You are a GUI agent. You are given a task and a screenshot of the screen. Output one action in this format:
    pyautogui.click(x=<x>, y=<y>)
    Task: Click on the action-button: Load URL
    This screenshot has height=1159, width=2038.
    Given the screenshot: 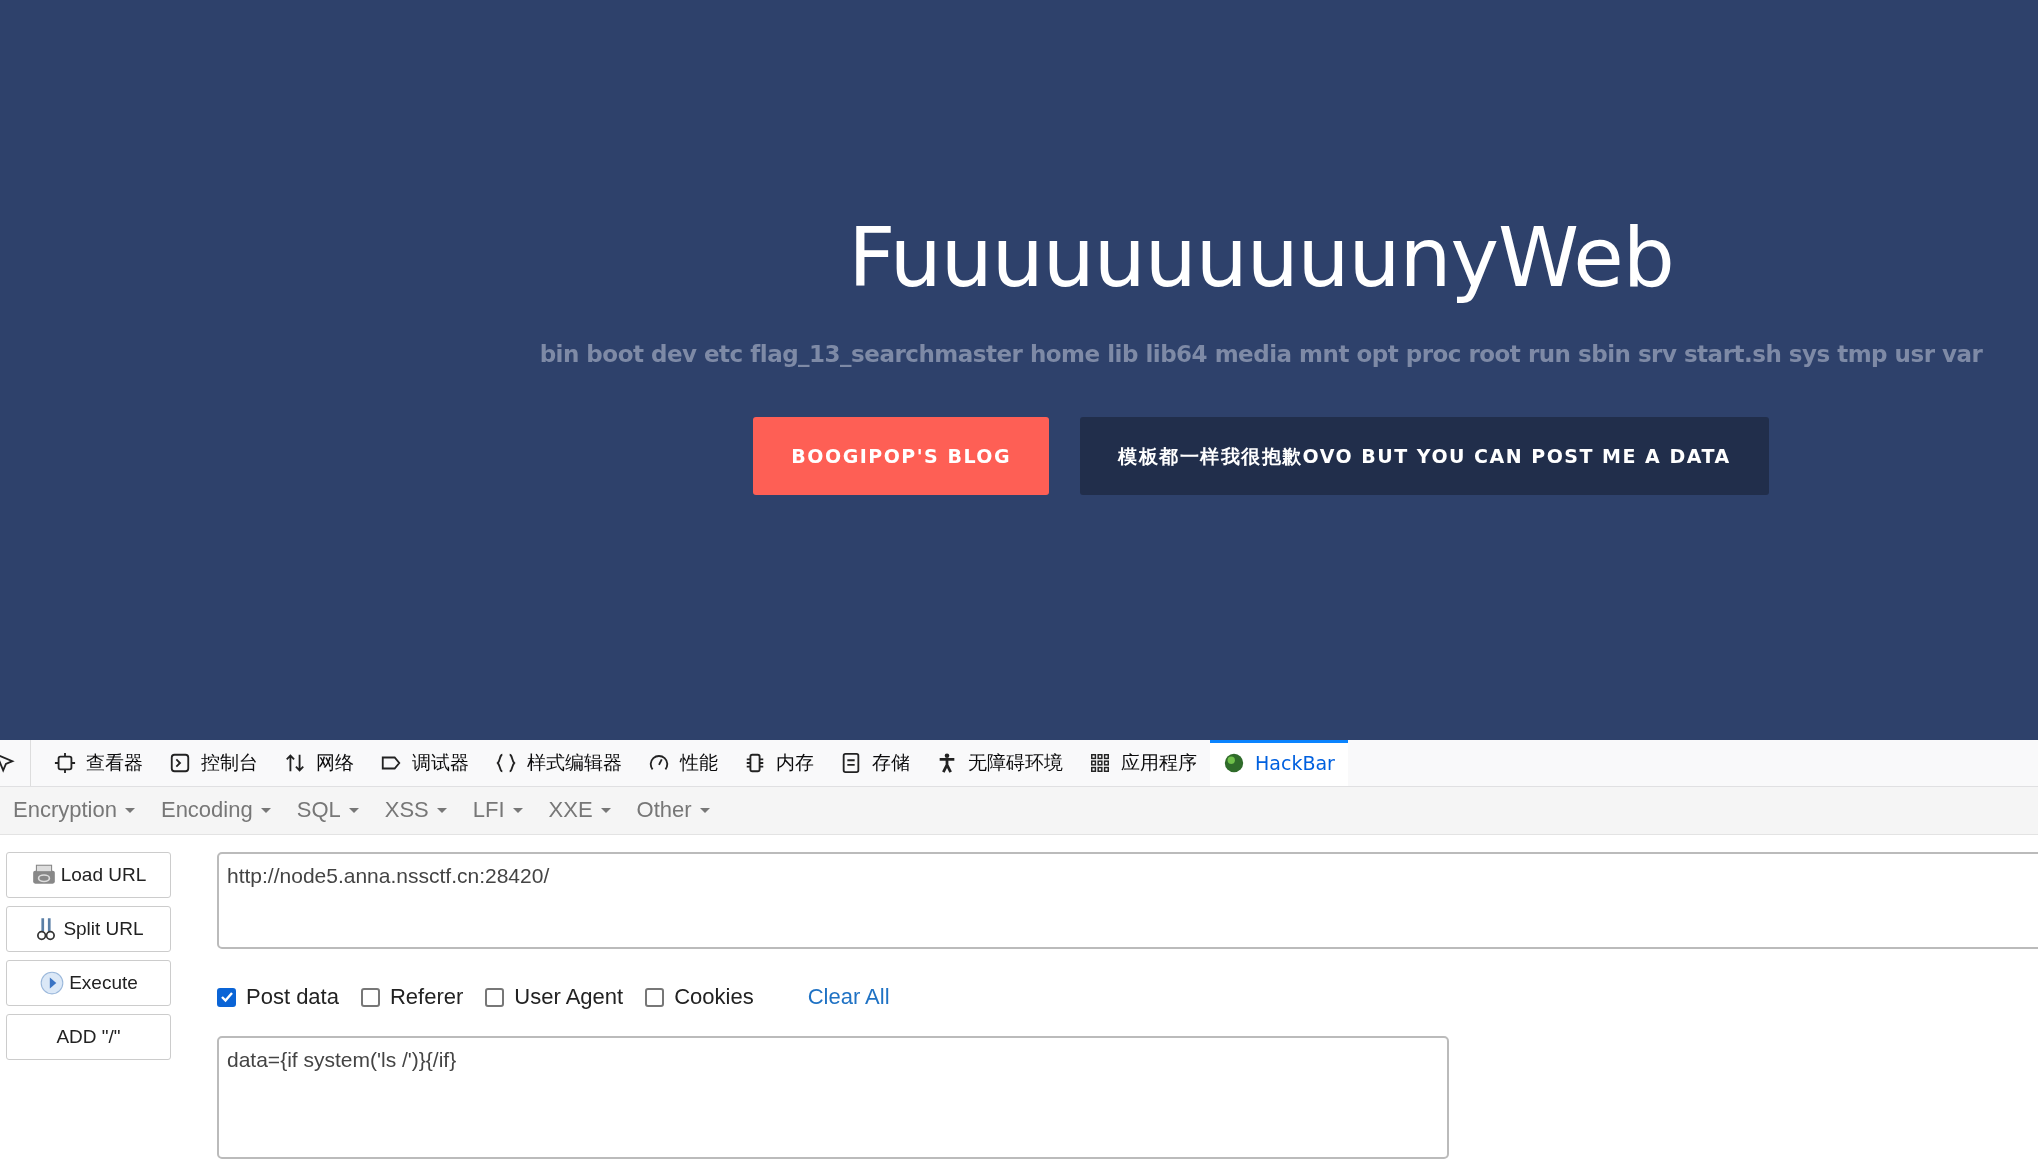 What is the action you would take?
    pyautogui.click(x=88, y=874)
    